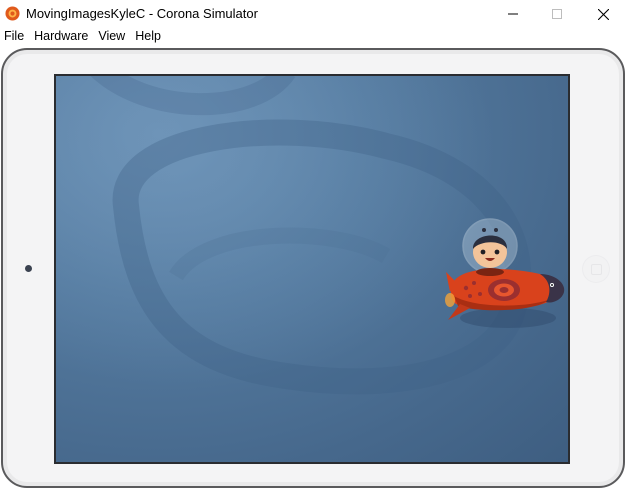  I want to click on maximize-button, so click(557, 14).